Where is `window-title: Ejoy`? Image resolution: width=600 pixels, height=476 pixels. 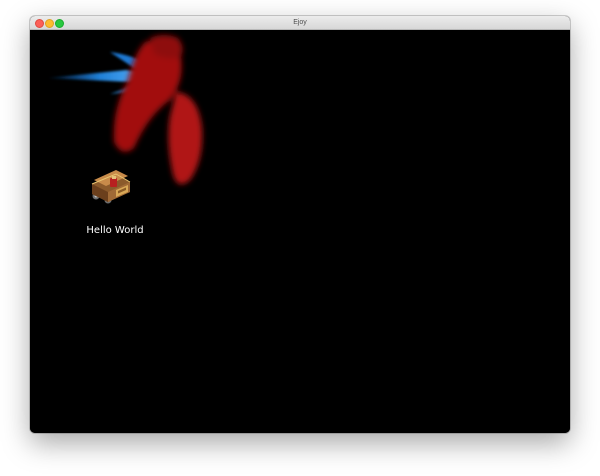
window-title: Ejoy is located at coordinates (300, 22).